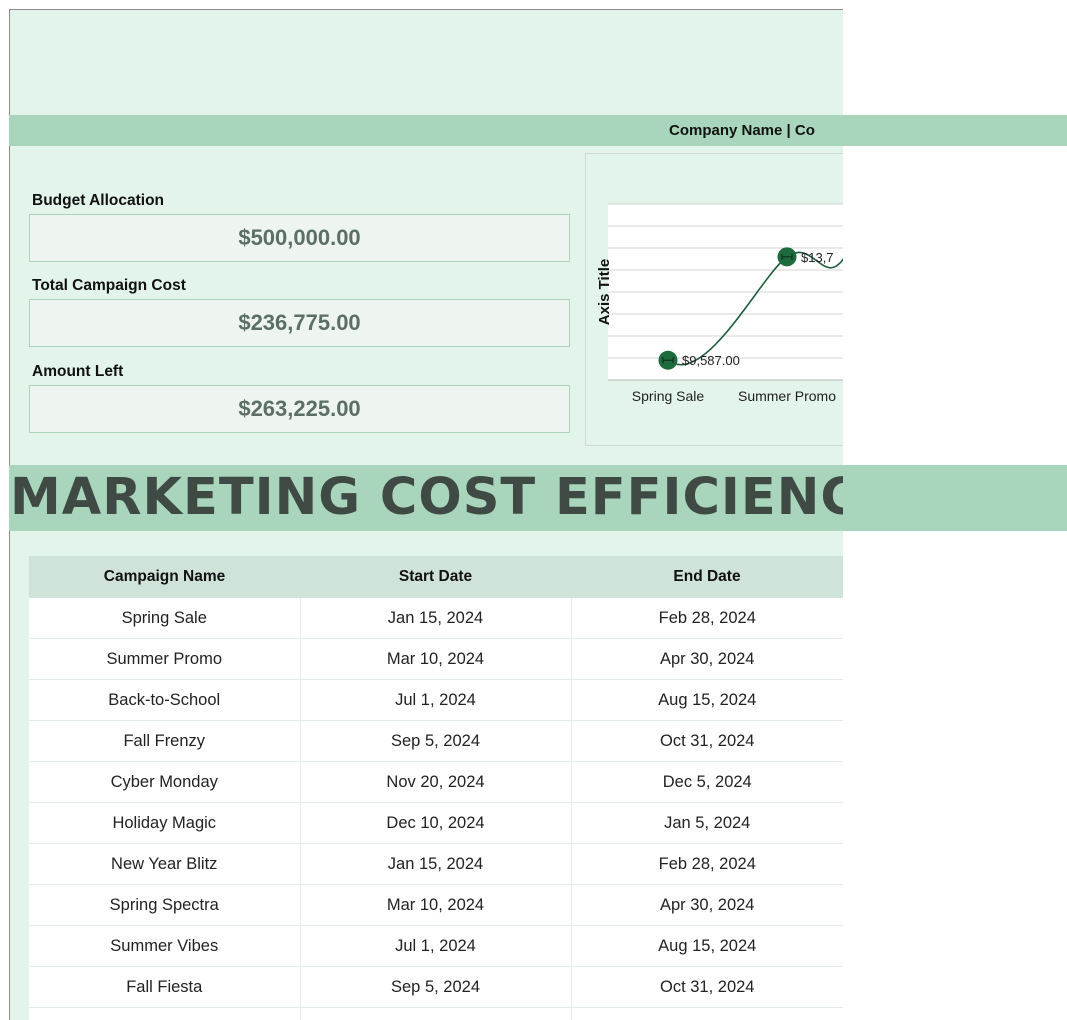 The image size is (1067, 1020). I want to click on campaign-name-cell: Back-to-School, so click(165, 700).